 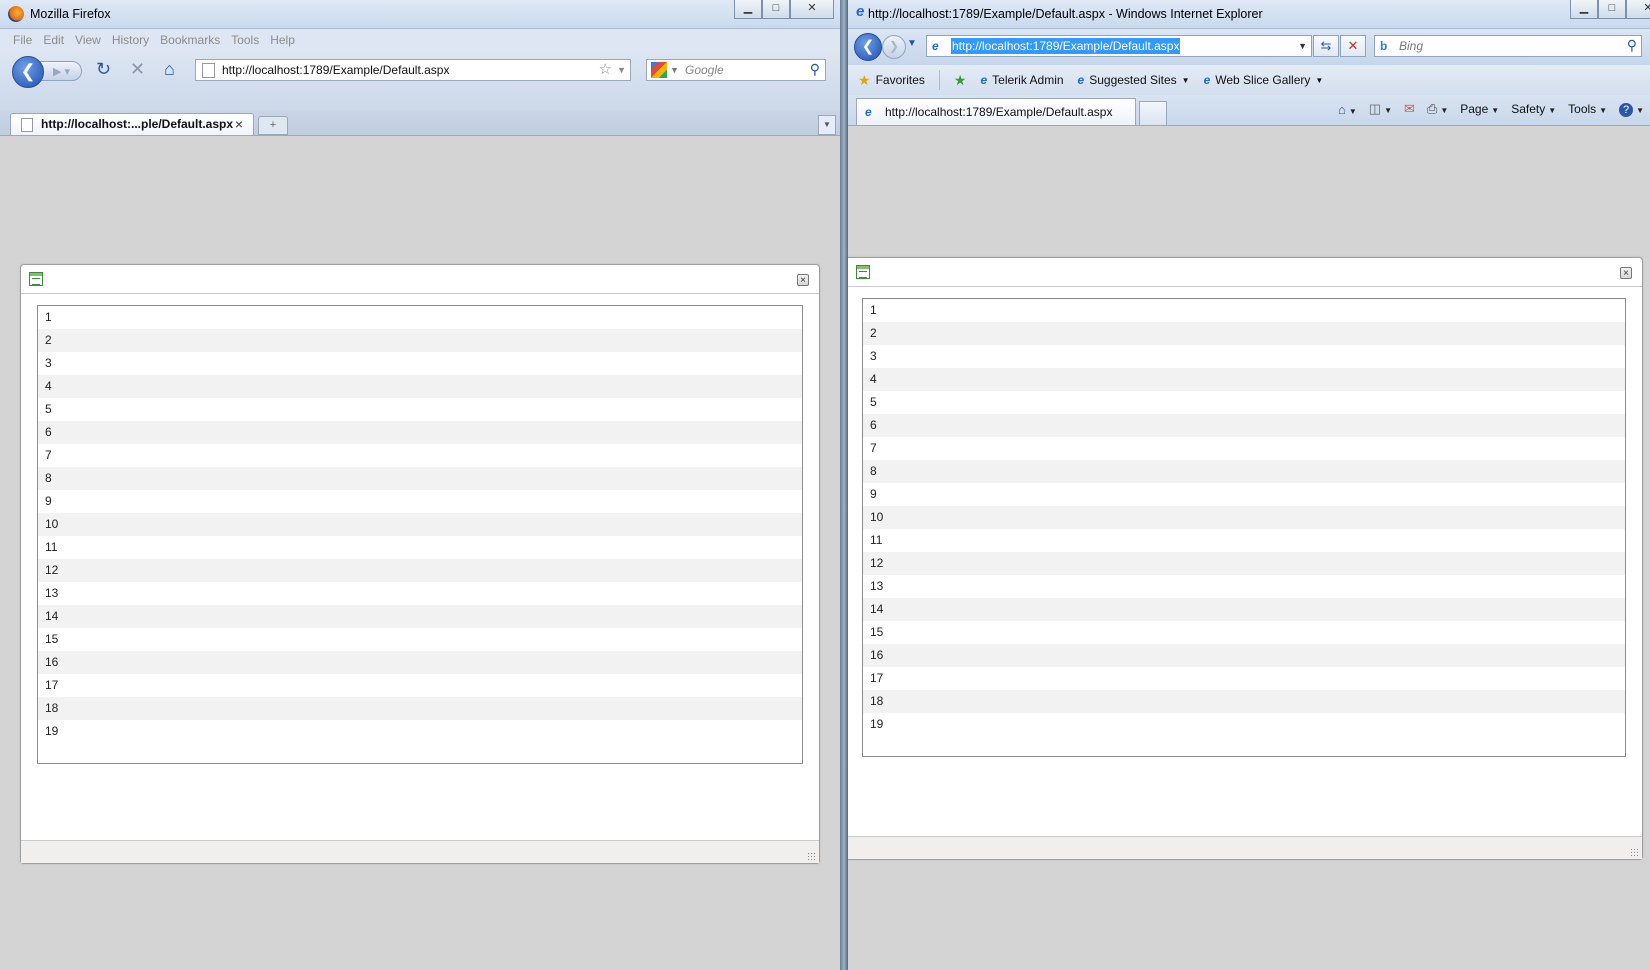 What do you see at coordinates (245, 40) in the screenshot?
I see `menu-tools: Tools` at bounding box center [245, 40].